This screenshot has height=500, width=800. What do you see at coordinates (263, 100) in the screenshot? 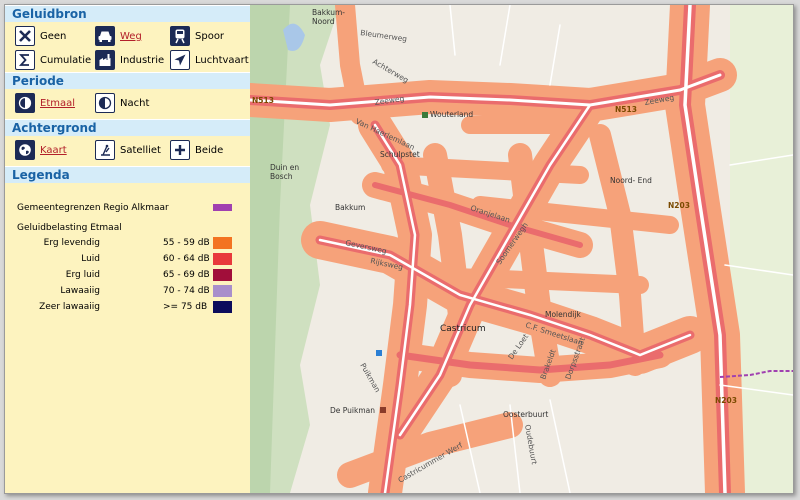
I see `label-n513-left: N513` at bounding box center [263, 100].